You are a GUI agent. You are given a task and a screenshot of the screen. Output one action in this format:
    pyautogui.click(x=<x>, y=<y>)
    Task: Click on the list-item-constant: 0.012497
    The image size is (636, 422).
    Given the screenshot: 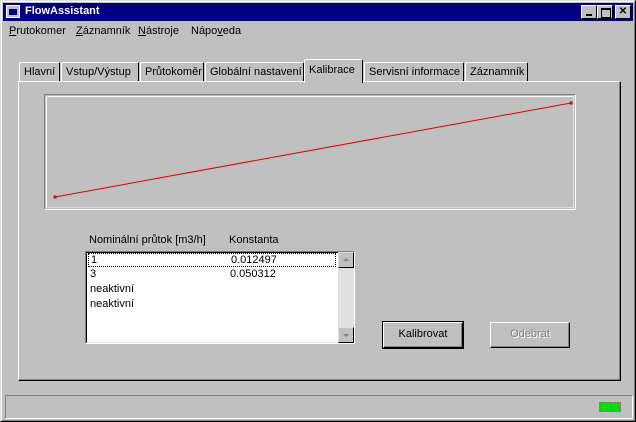 What is the action you would take?
    pyautogui.click(x=254, y=260)
    